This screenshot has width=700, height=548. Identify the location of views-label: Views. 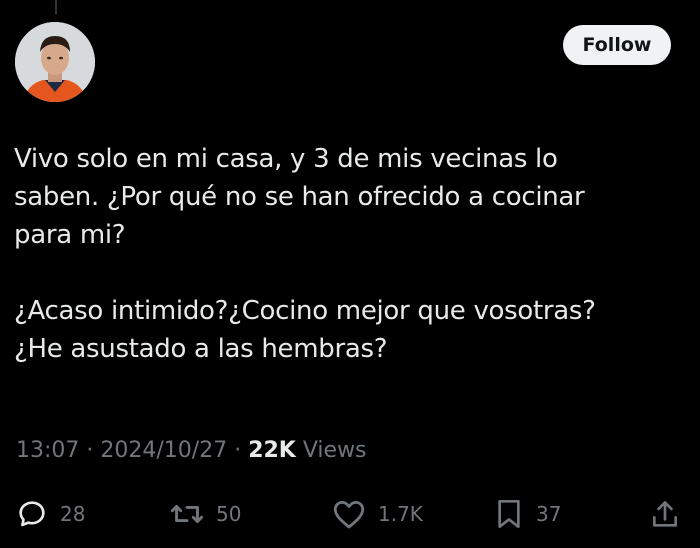
(331, 450).